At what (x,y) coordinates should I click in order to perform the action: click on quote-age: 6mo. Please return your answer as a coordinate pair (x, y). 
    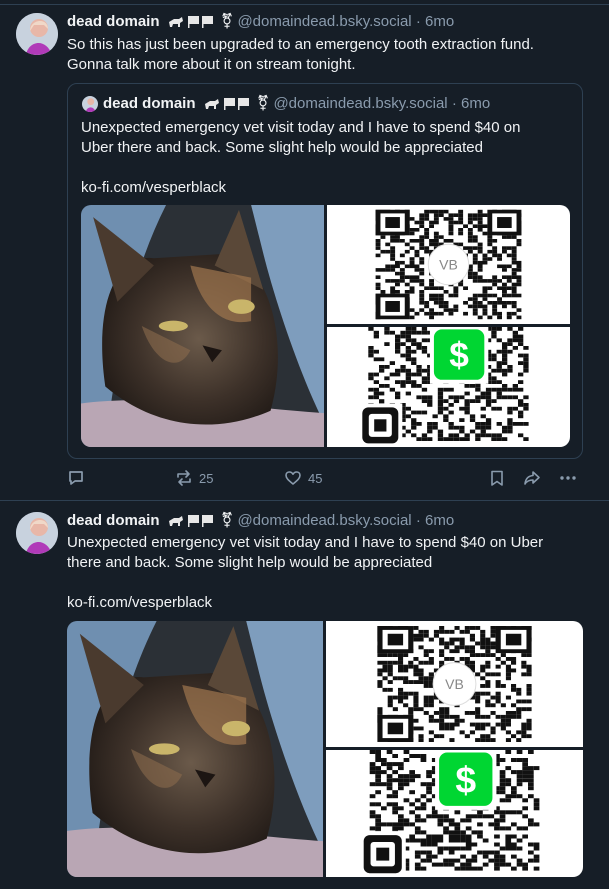
    Looking at the image, I should click on (476, 103).